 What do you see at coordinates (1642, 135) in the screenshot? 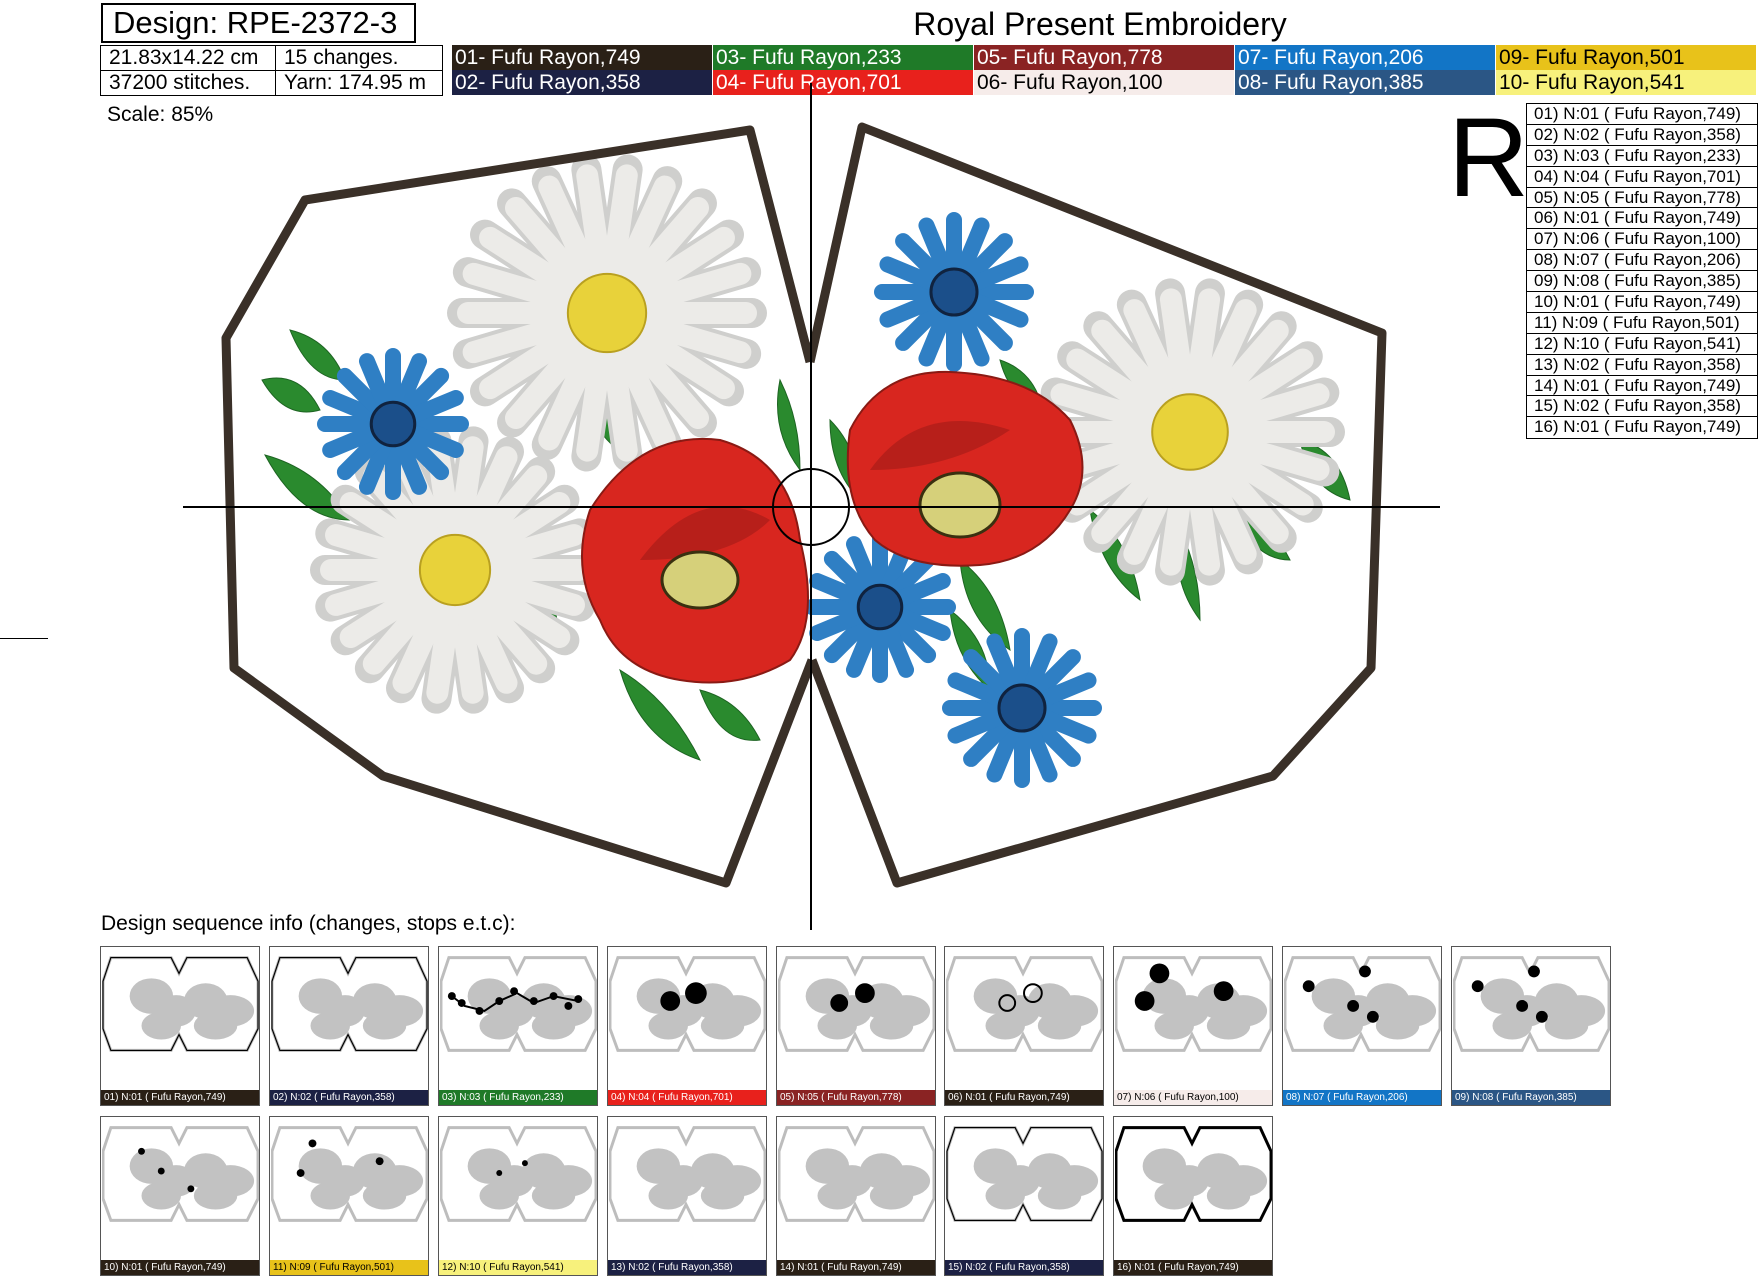
I see `stop-row: 02) N:02 ( Fufu Rayon,358)` at bounding box center [1642, 135].